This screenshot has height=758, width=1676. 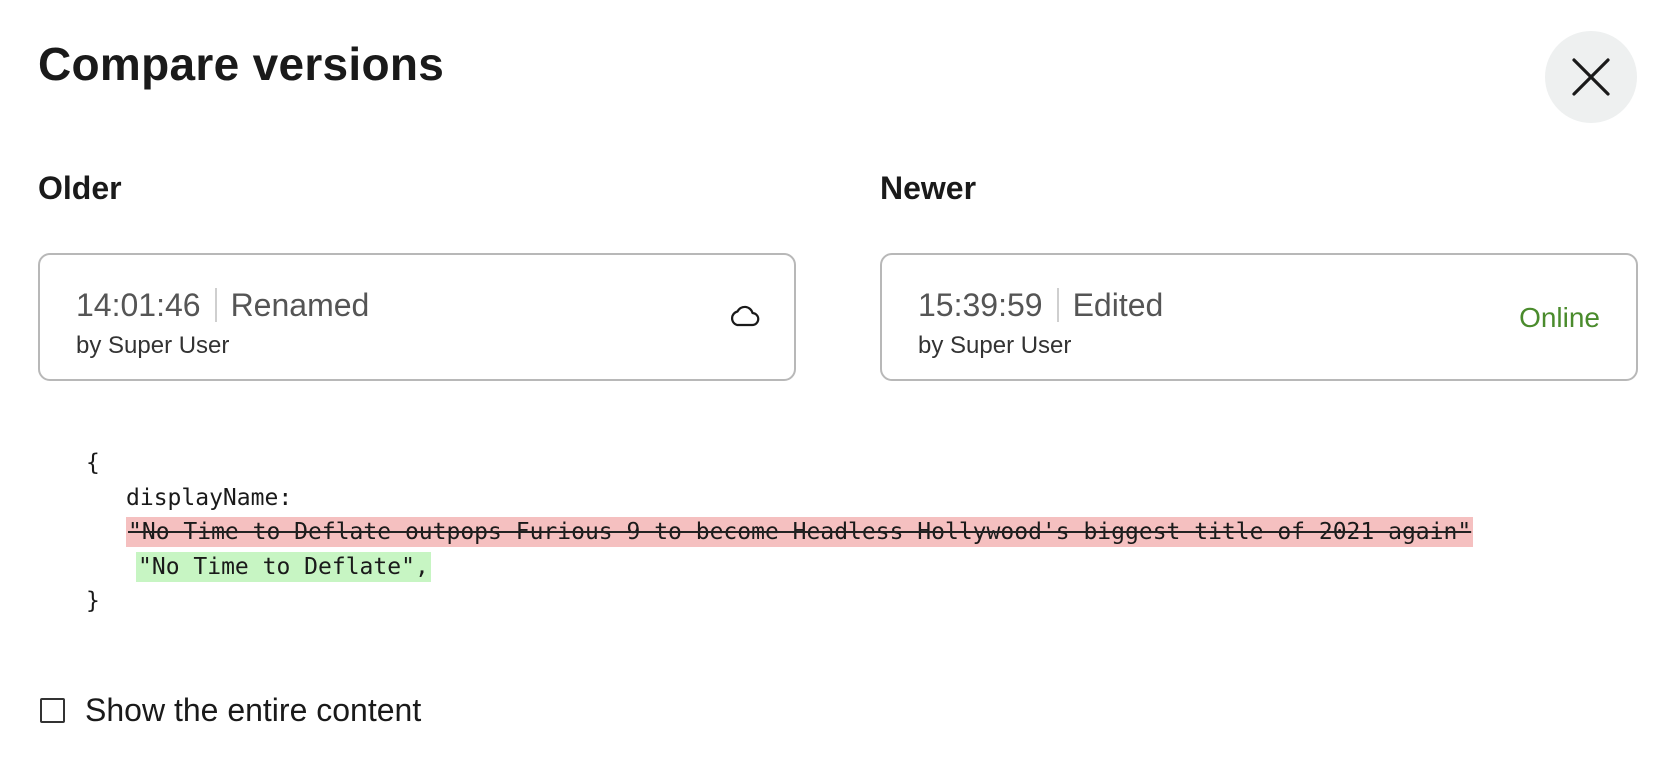 What do you see at coordinates (417, 317) in the screenshot?
I see `older-version-selector: 14:01:46 Renamed by Super User` at bounding box center [417, 317].